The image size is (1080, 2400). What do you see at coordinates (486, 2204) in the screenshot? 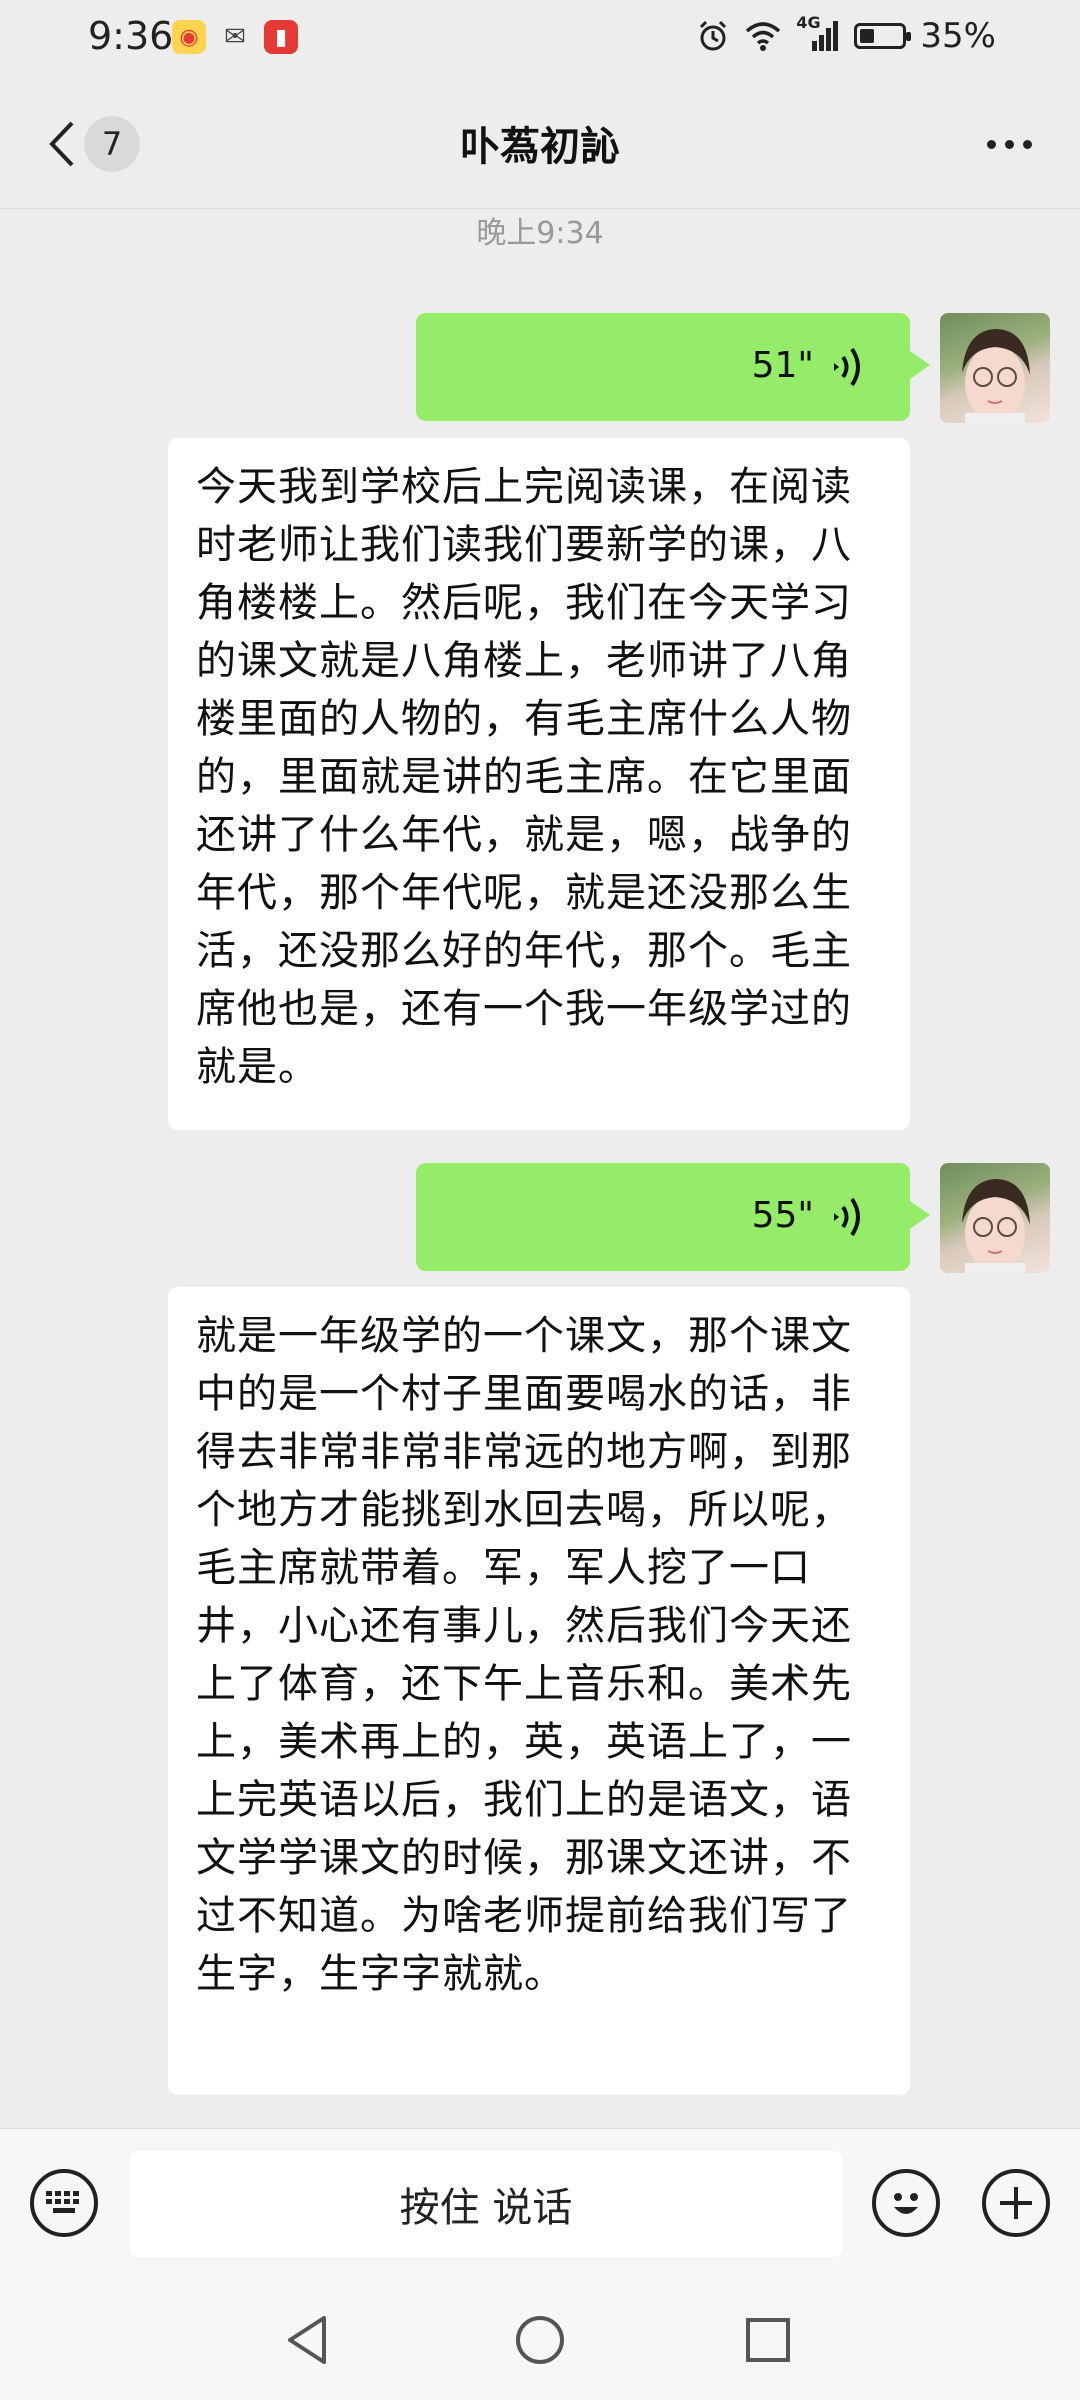
I see `hold-to-talk-button: 按住 说话` at bounding box center [486, 2204].